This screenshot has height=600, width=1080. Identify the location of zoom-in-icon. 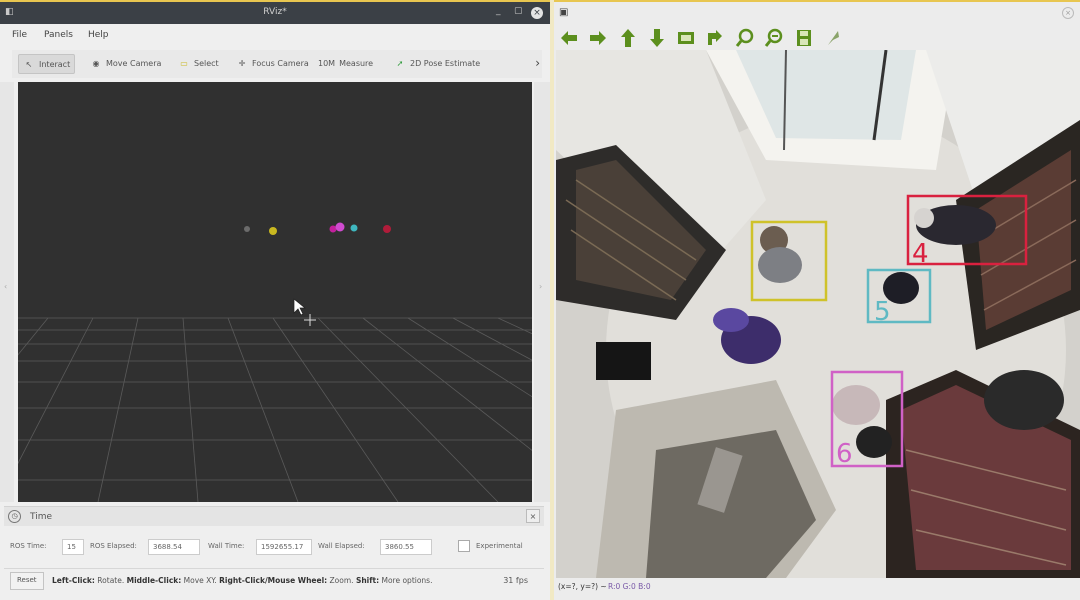
(745, 38).